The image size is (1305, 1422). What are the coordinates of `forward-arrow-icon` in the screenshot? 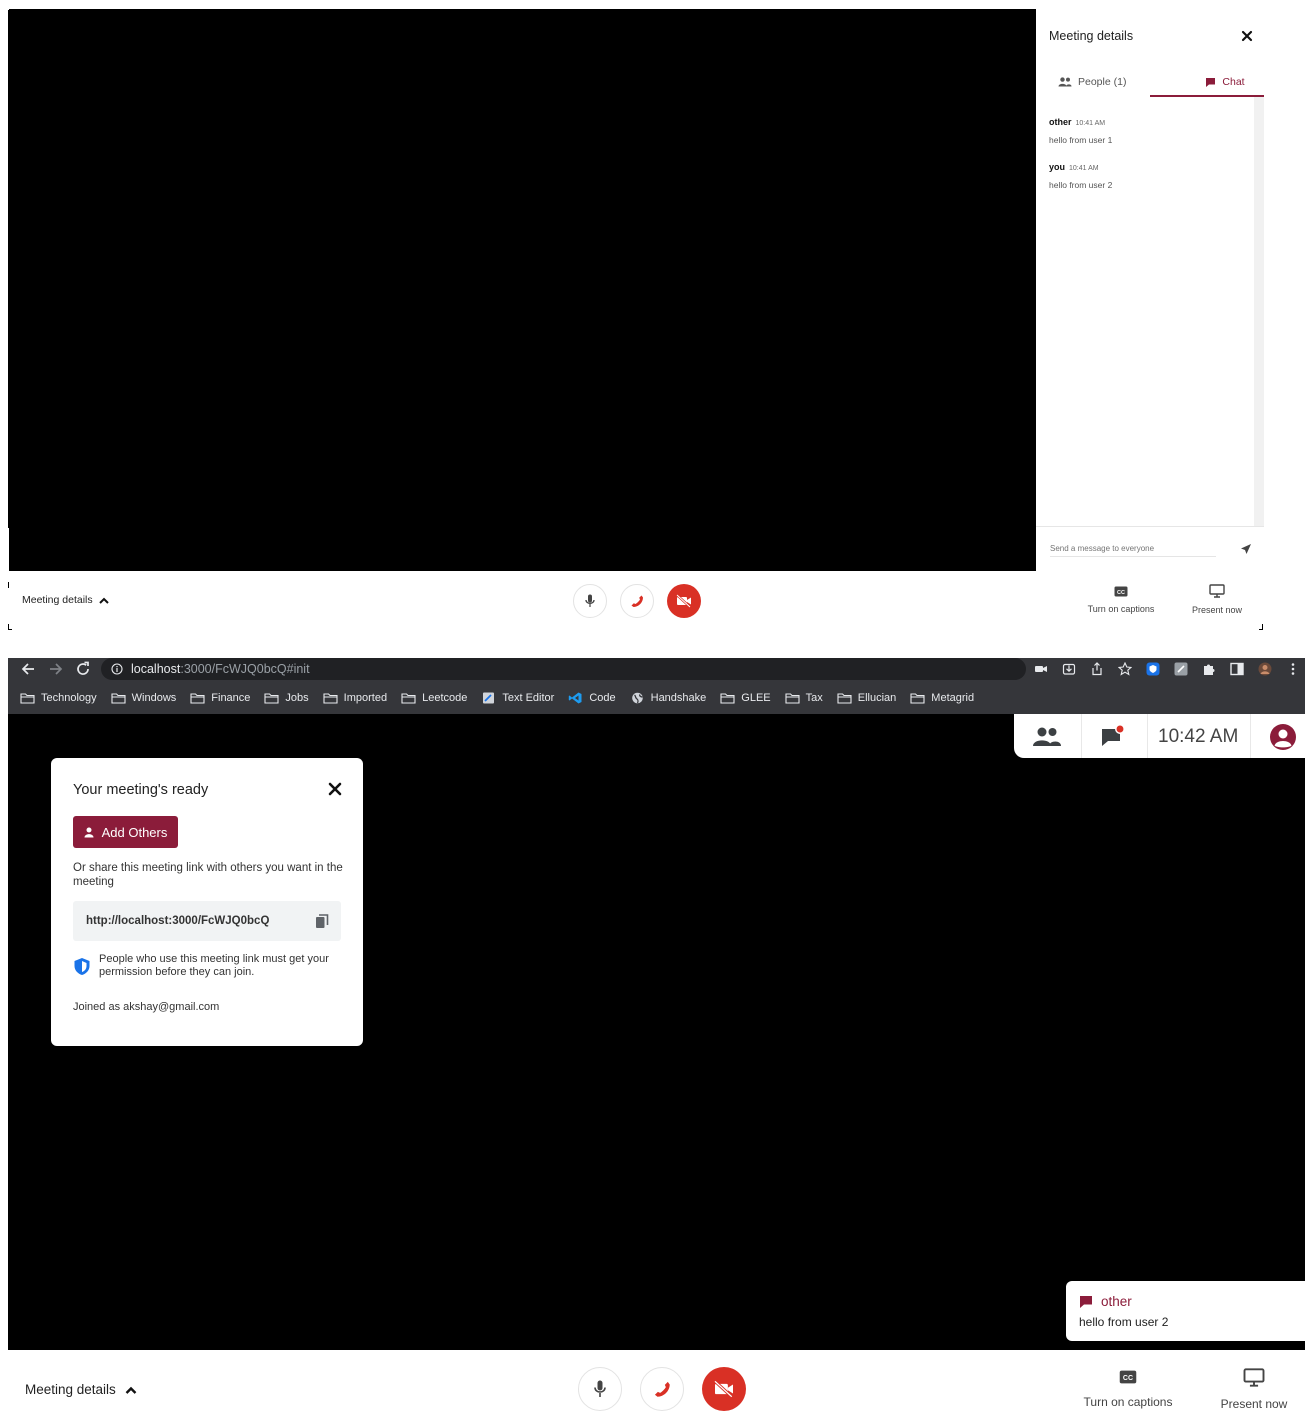 It's located at (56, 669).